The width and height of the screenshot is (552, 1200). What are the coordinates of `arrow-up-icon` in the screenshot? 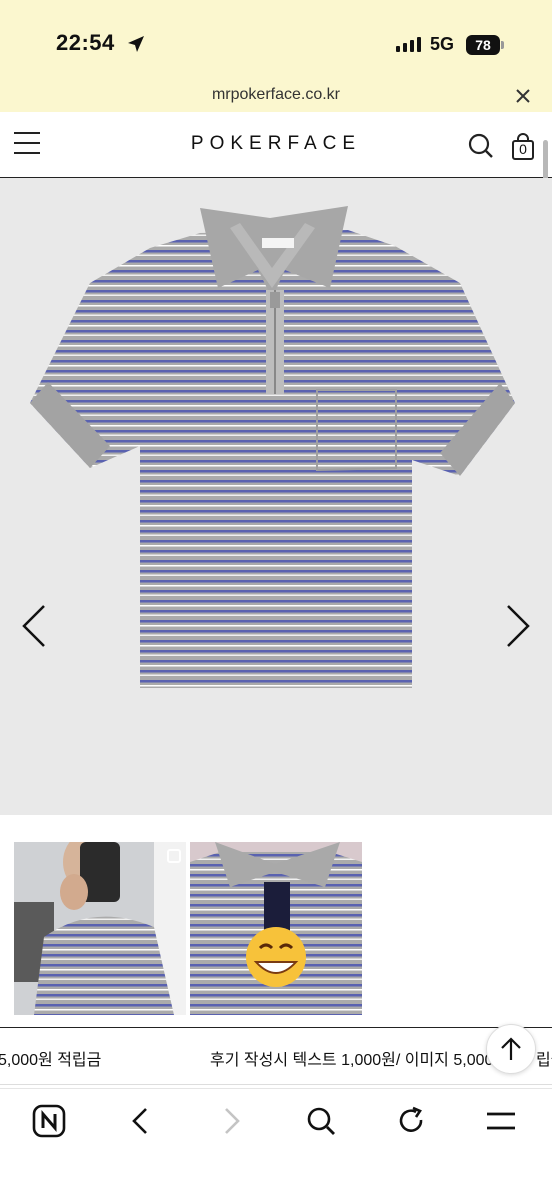 It's located at (511, 1048).